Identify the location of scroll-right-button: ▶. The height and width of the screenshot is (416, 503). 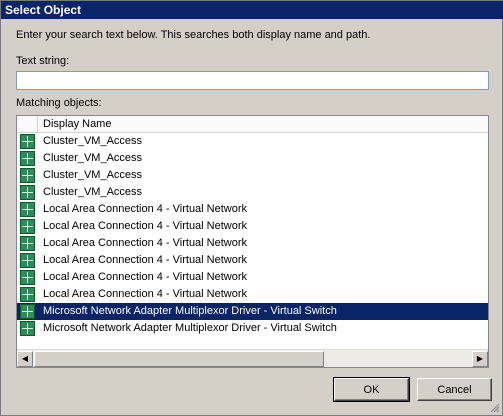
(480, 359).